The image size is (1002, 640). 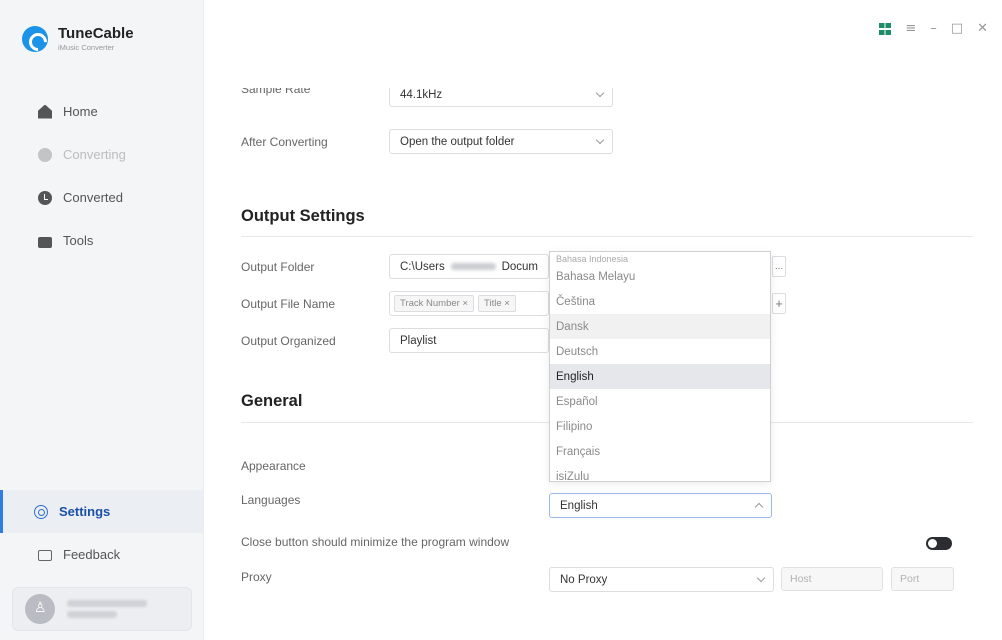 I want to click on filename-tag-track-number: Track Number ×, so click(x=434, y=303).